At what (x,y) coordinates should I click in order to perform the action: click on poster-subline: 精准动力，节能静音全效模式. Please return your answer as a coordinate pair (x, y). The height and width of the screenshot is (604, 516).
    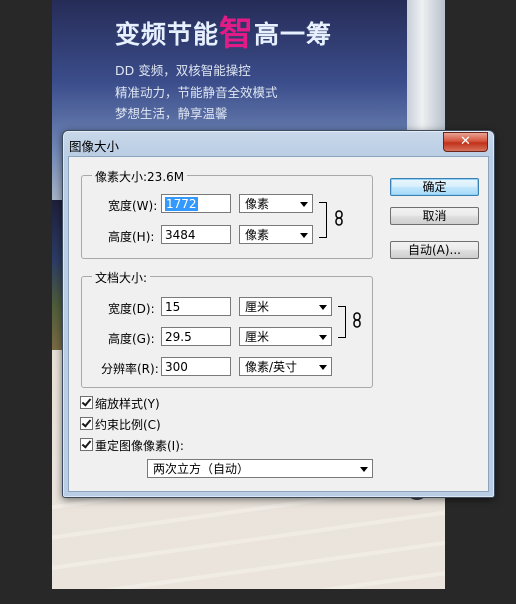
    Looking at the image, I should click on (196, 92).